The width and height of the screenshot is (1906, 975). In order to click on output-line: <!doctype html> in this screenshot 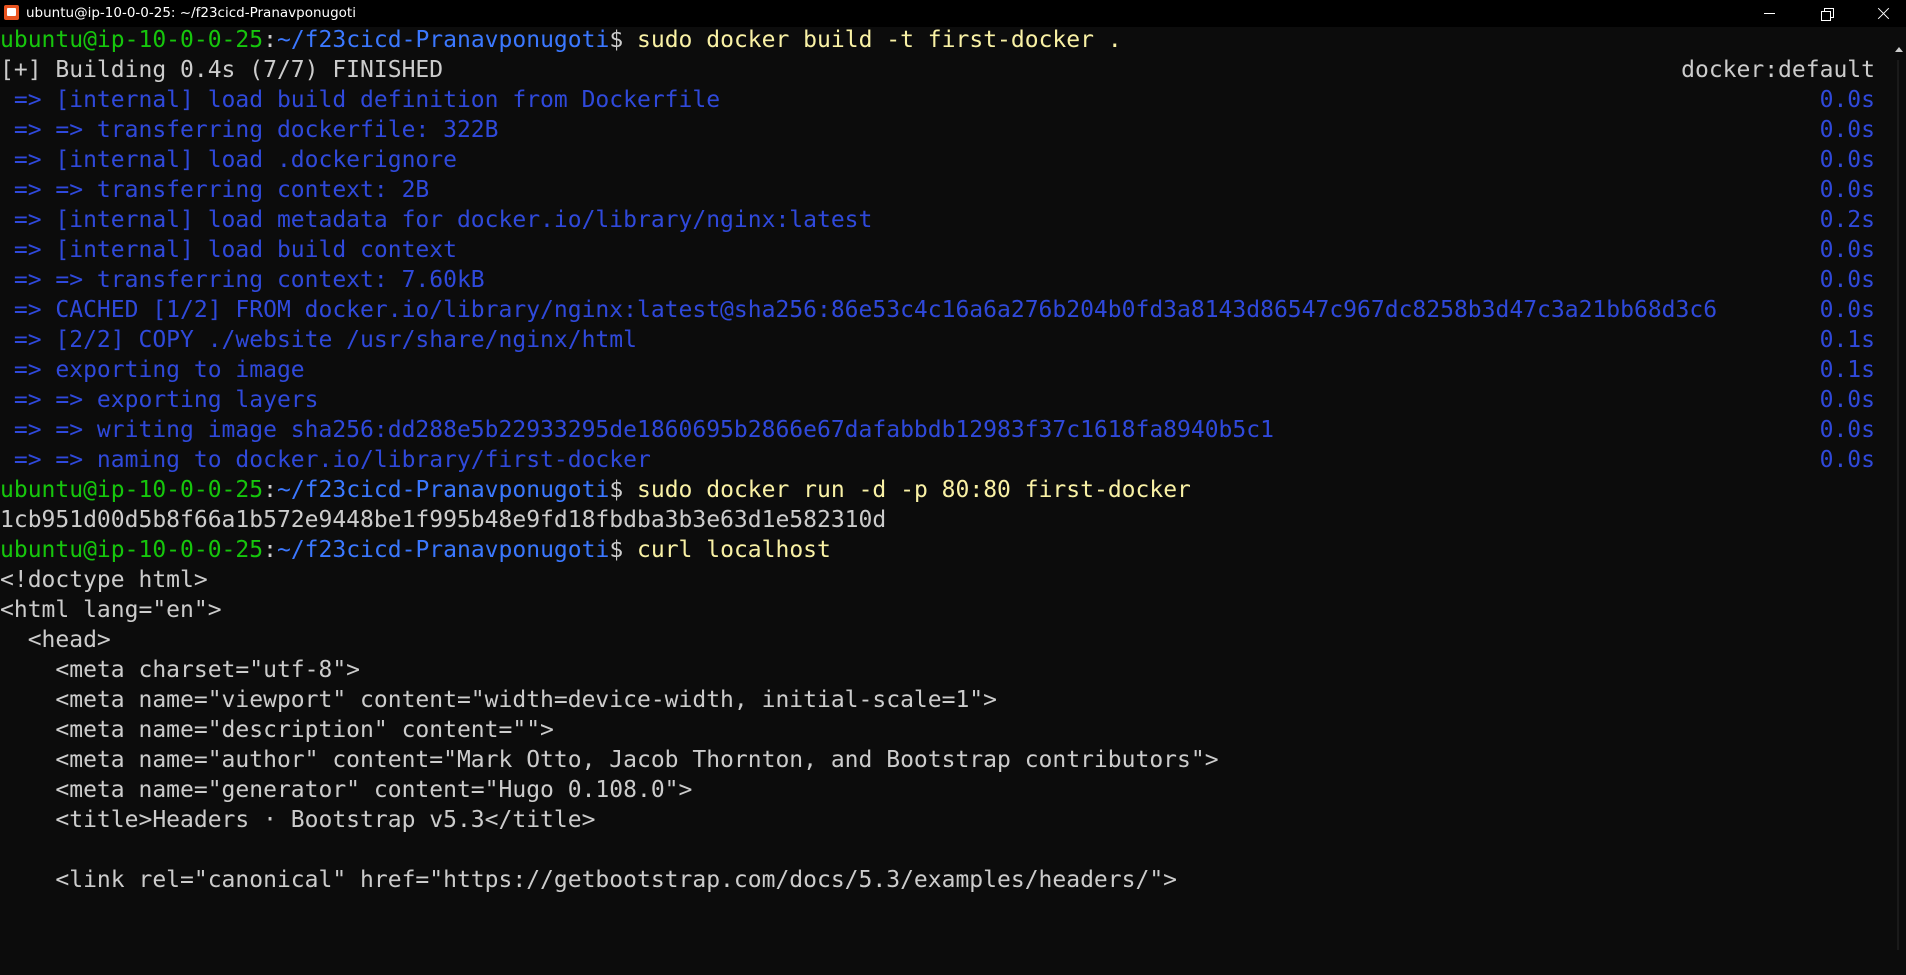, I will do `click(104, 580)`.